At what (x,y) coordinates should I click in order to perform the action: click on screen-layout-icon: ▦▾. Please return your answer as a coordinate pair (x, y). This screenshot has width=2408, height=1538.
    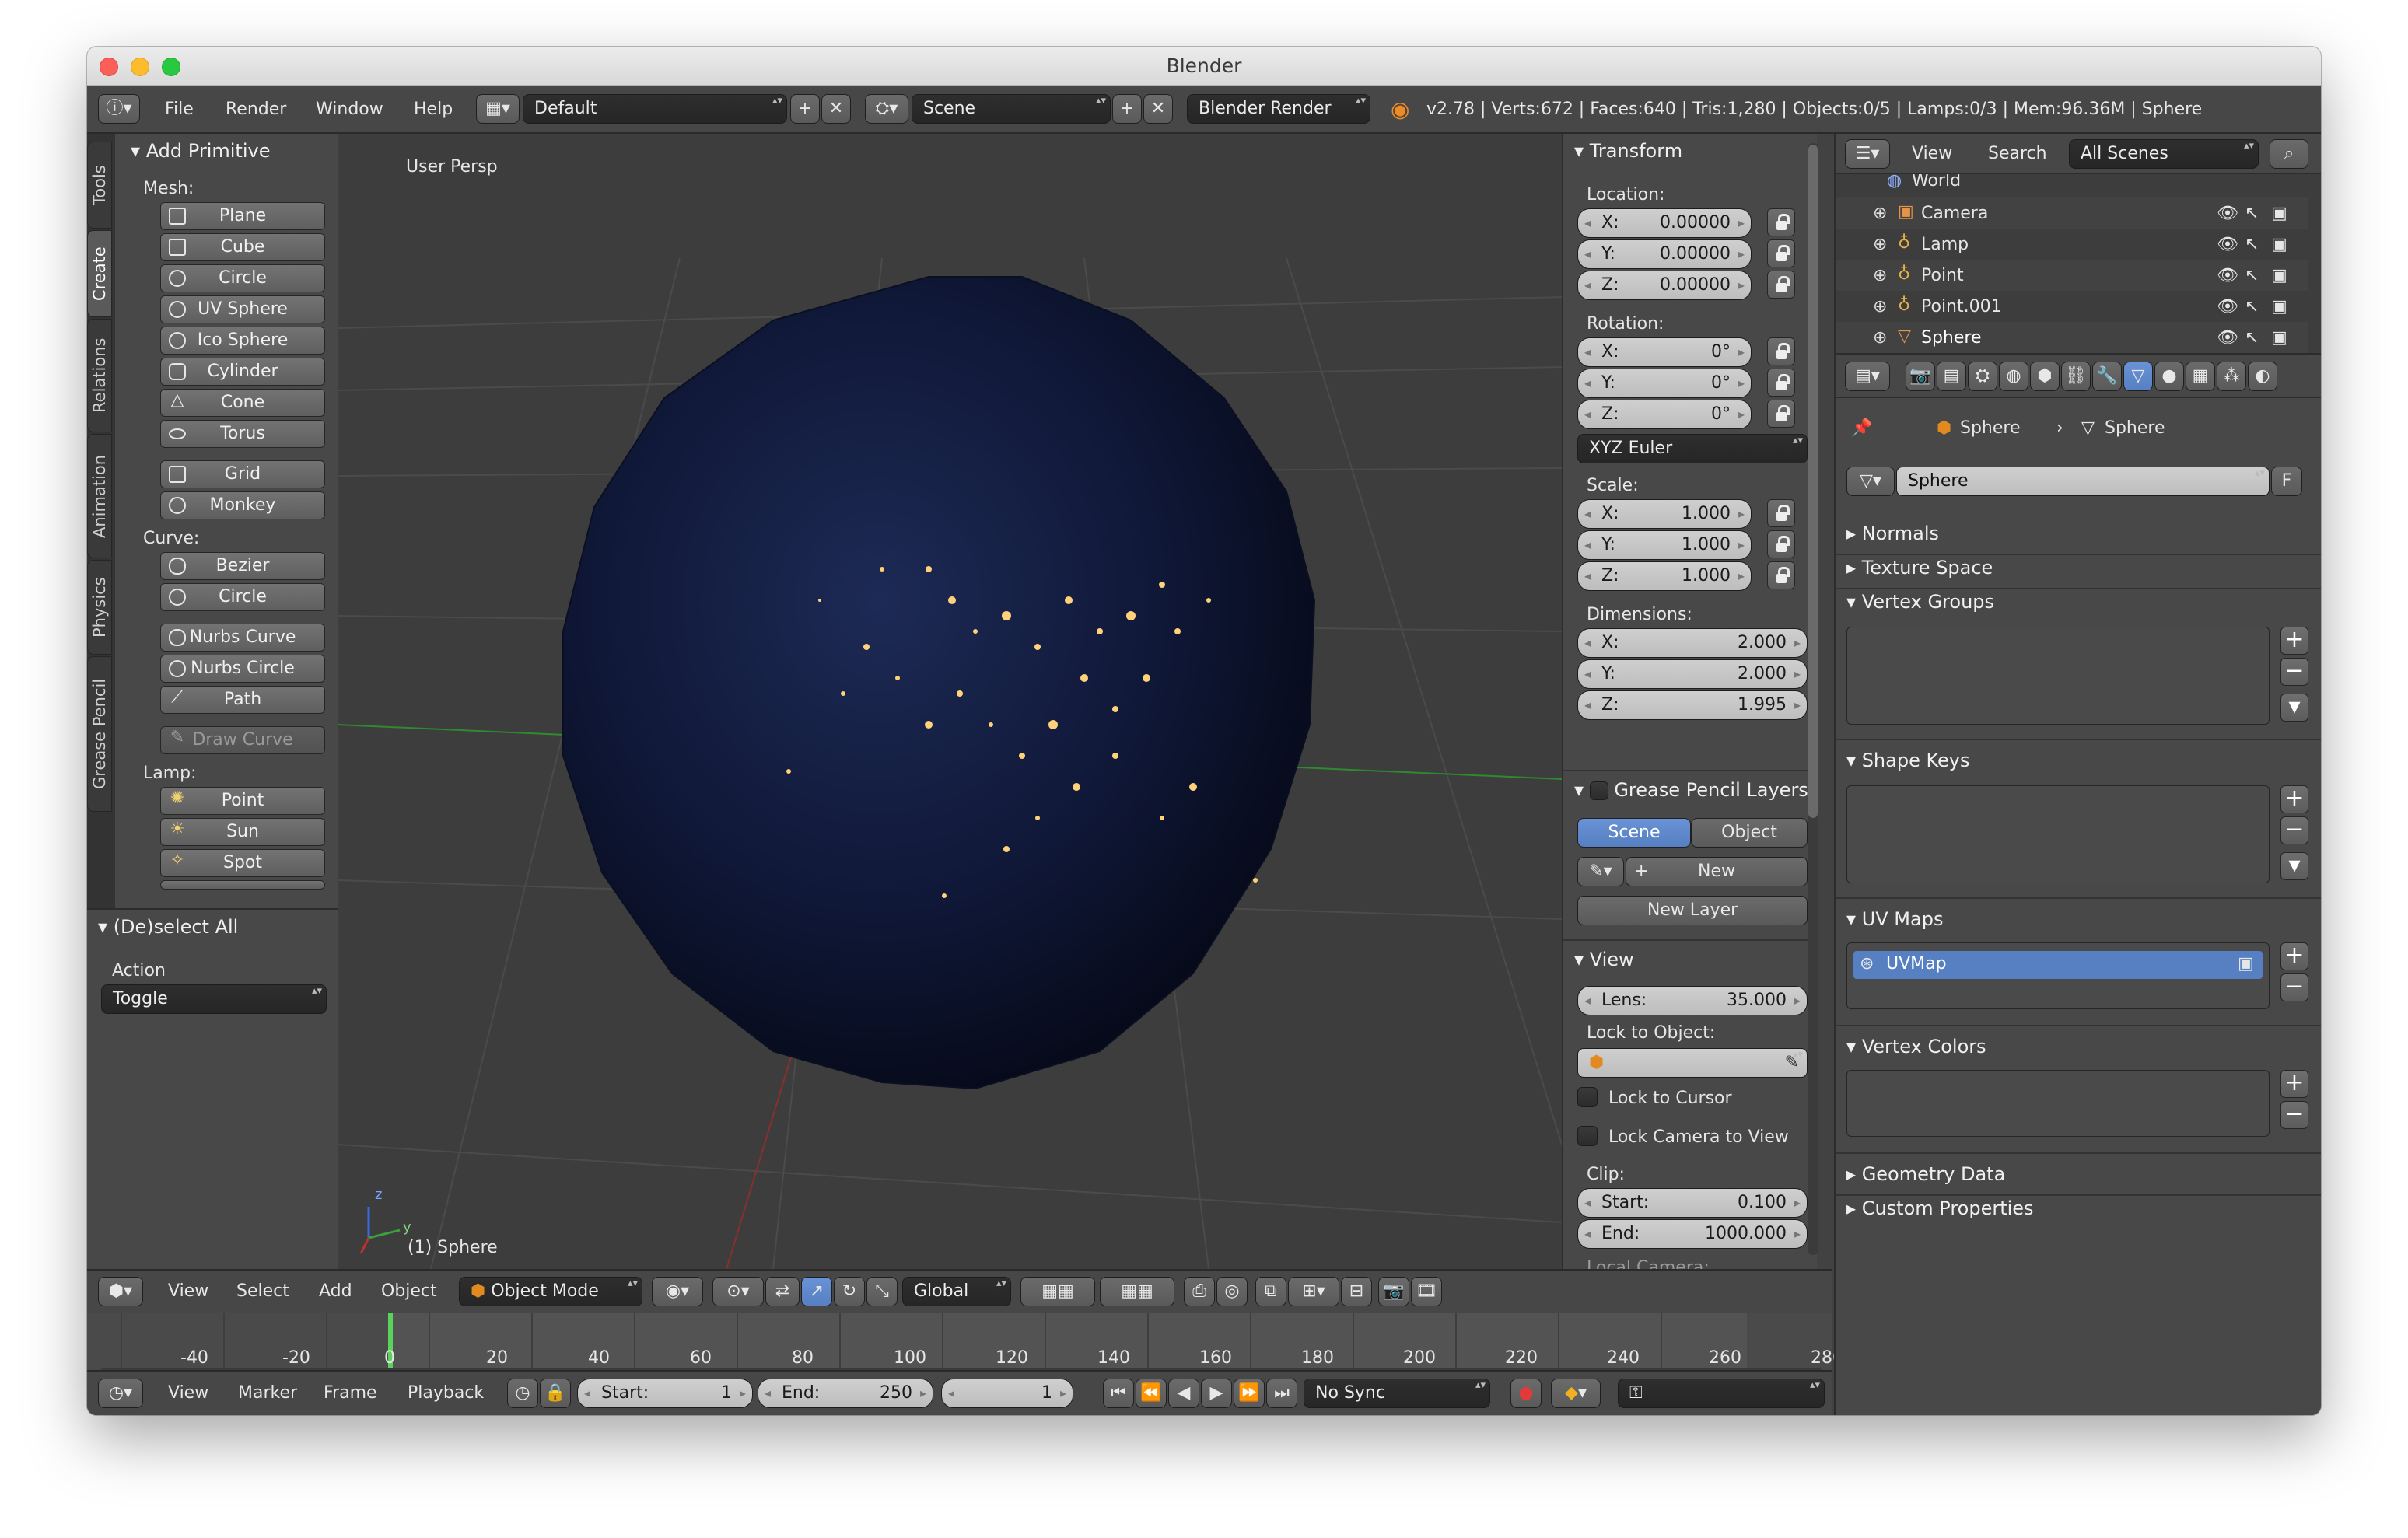
    Looking at the image, I should click on (498, 109).